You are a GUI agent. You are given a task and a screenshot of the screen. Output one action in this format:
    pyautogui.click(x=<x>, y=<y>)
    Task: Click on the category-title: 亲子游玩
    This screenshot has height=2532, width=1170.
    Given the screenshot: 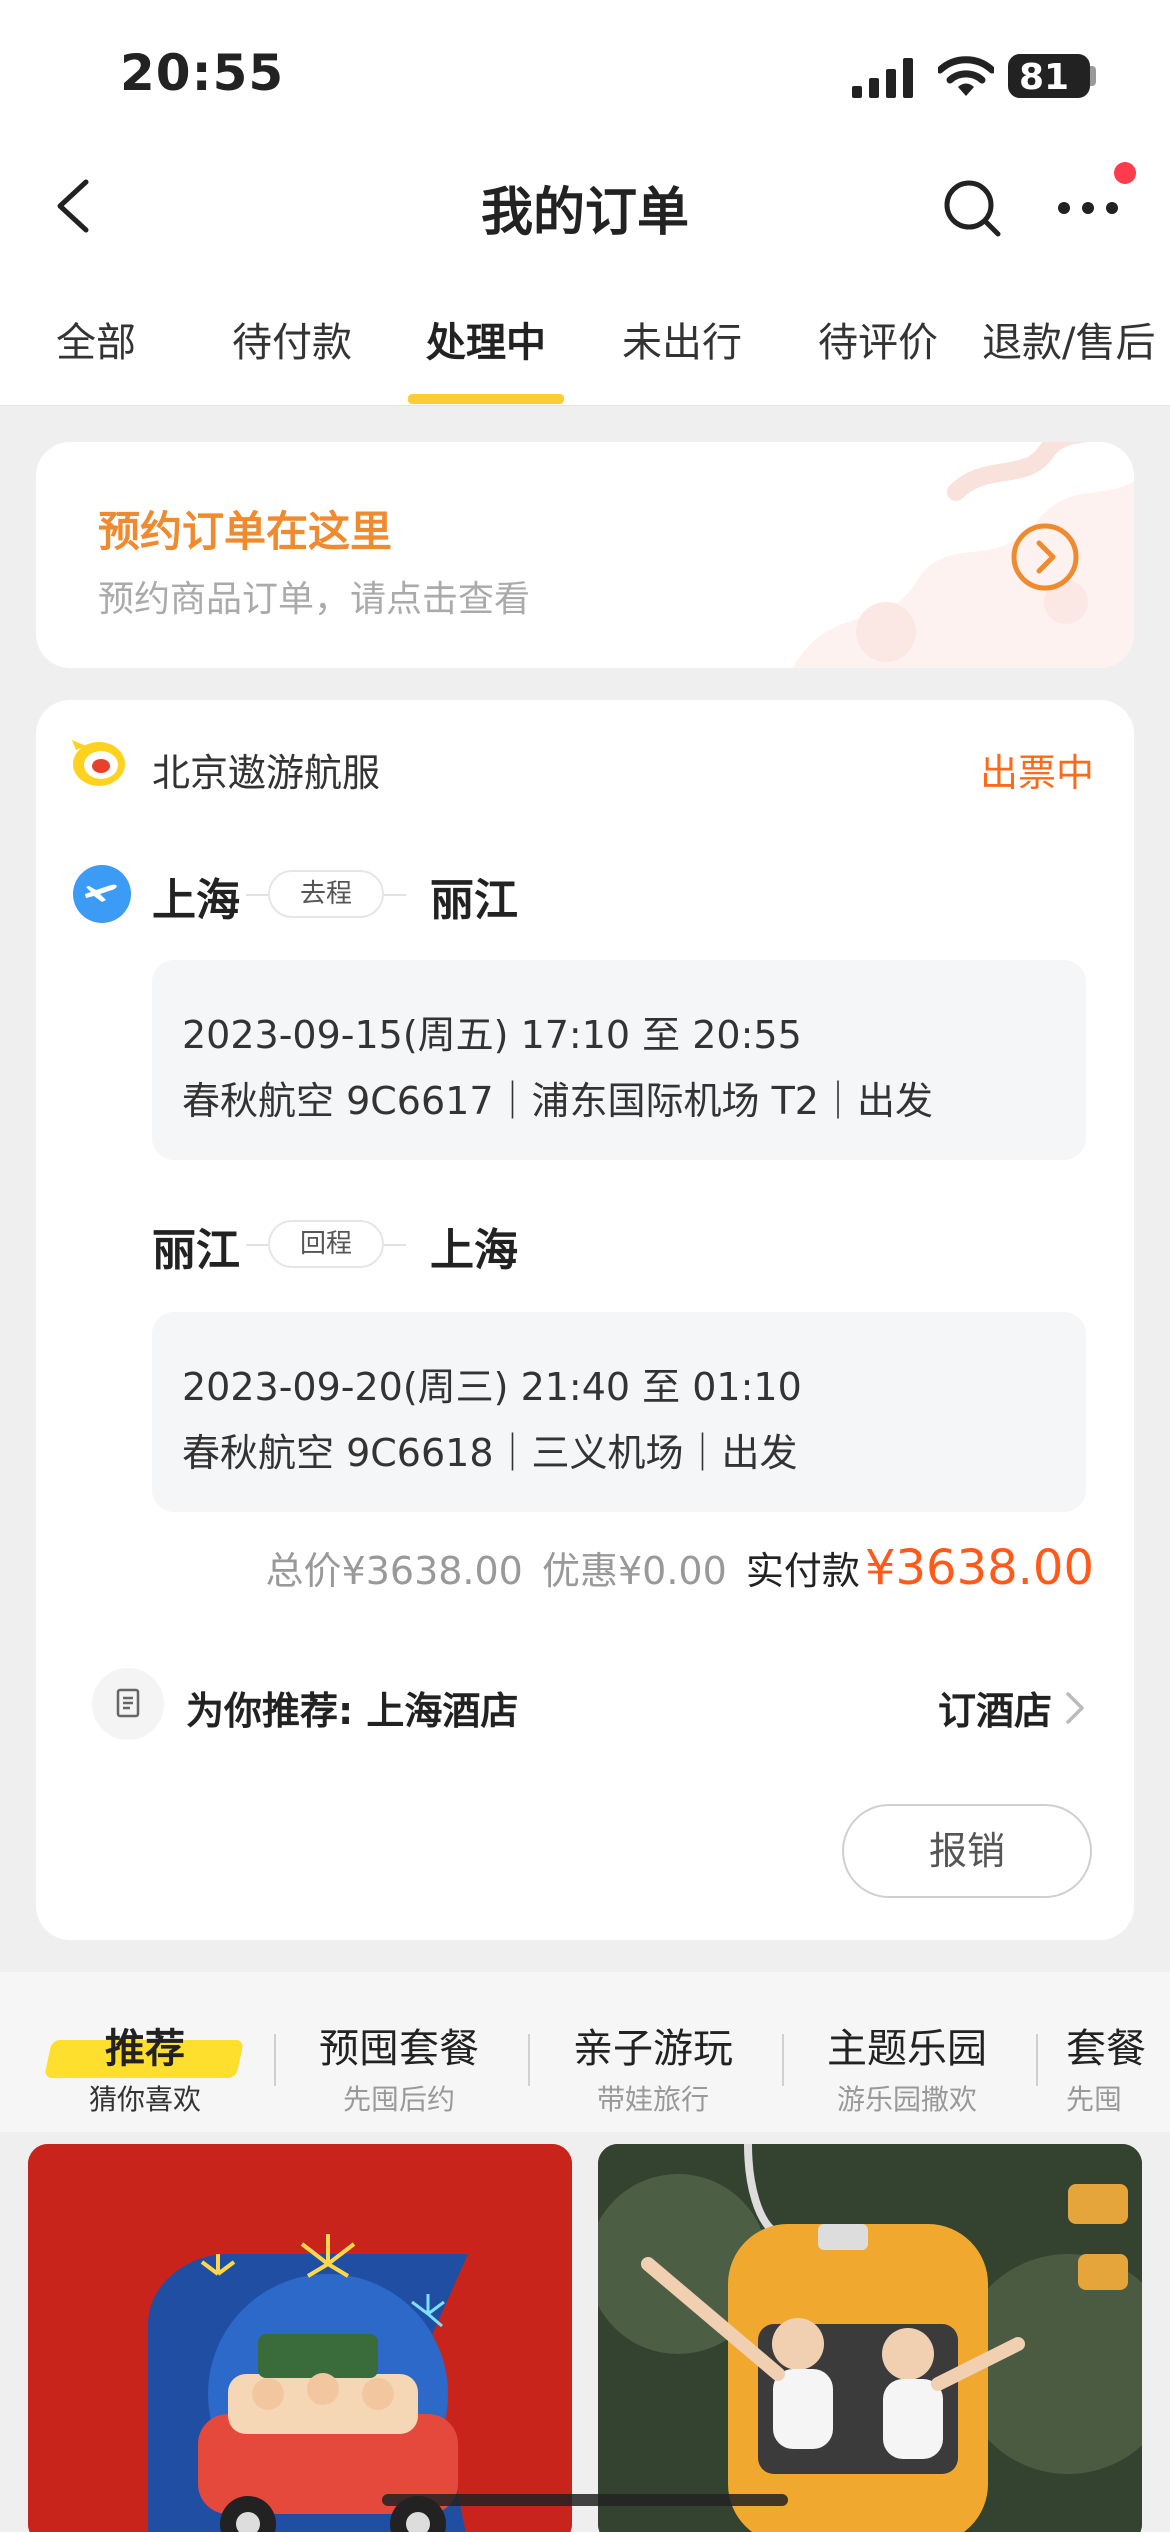 What is the action you would take?
    pyautogui.click(x=653, y=2049)
    